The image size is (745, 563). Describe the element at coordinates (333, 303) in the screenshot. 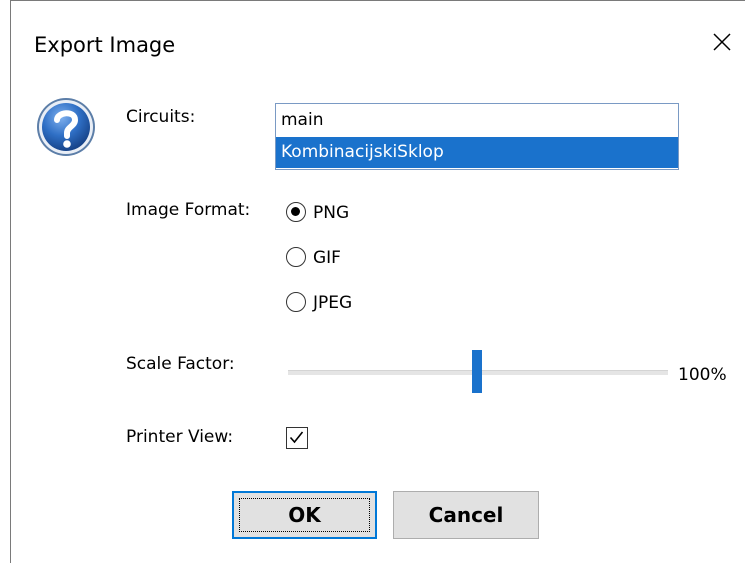

I see `radio-label-jpeg: JPEG` at that location.